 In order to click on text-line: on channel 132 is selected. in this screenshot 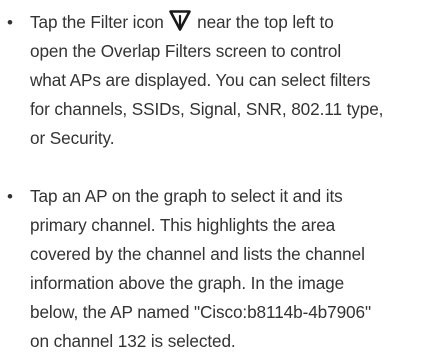, I will do `click(133, 341)`.